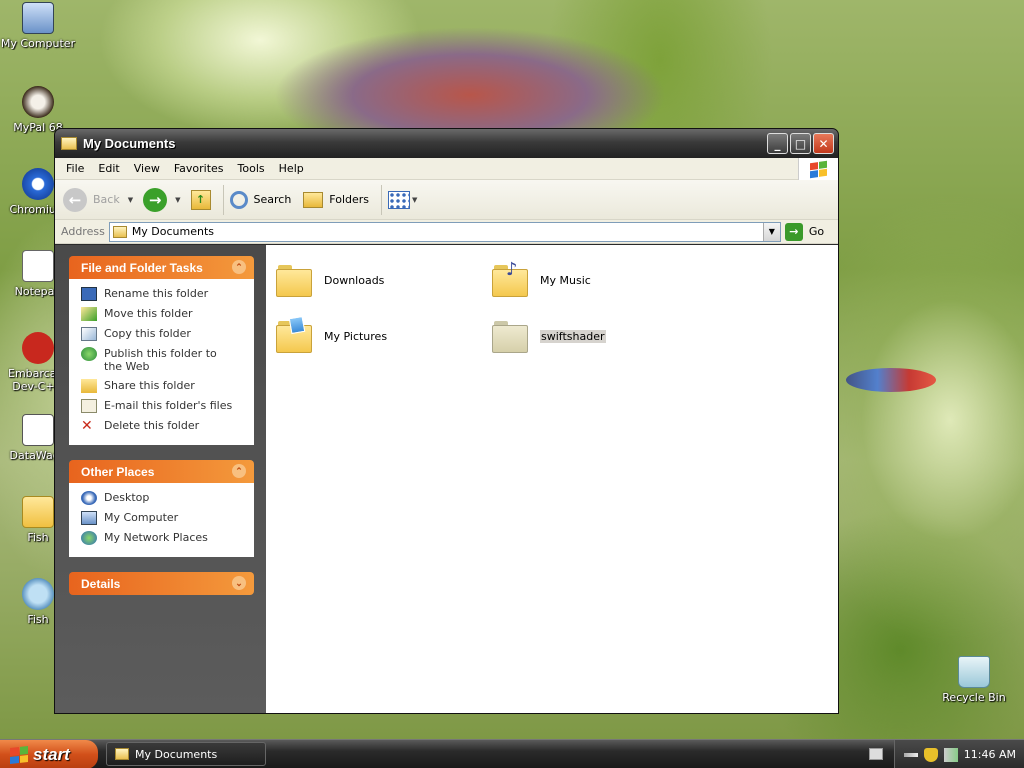  Describe the element at coordinates (399, 199) in the screenshot. I see `views-icon` at that location.